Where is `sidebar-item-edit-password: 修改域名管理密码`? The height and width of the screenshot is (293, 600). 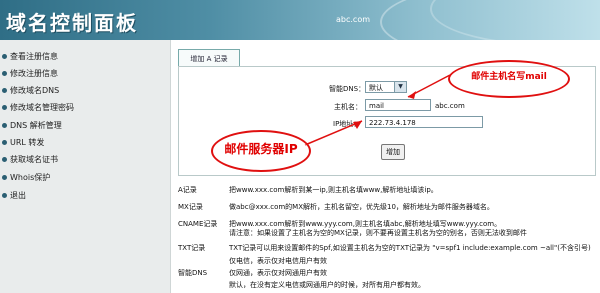
sidebar-item-edit-password: 修改域名管理密码 is located at coordinates (38, 110).